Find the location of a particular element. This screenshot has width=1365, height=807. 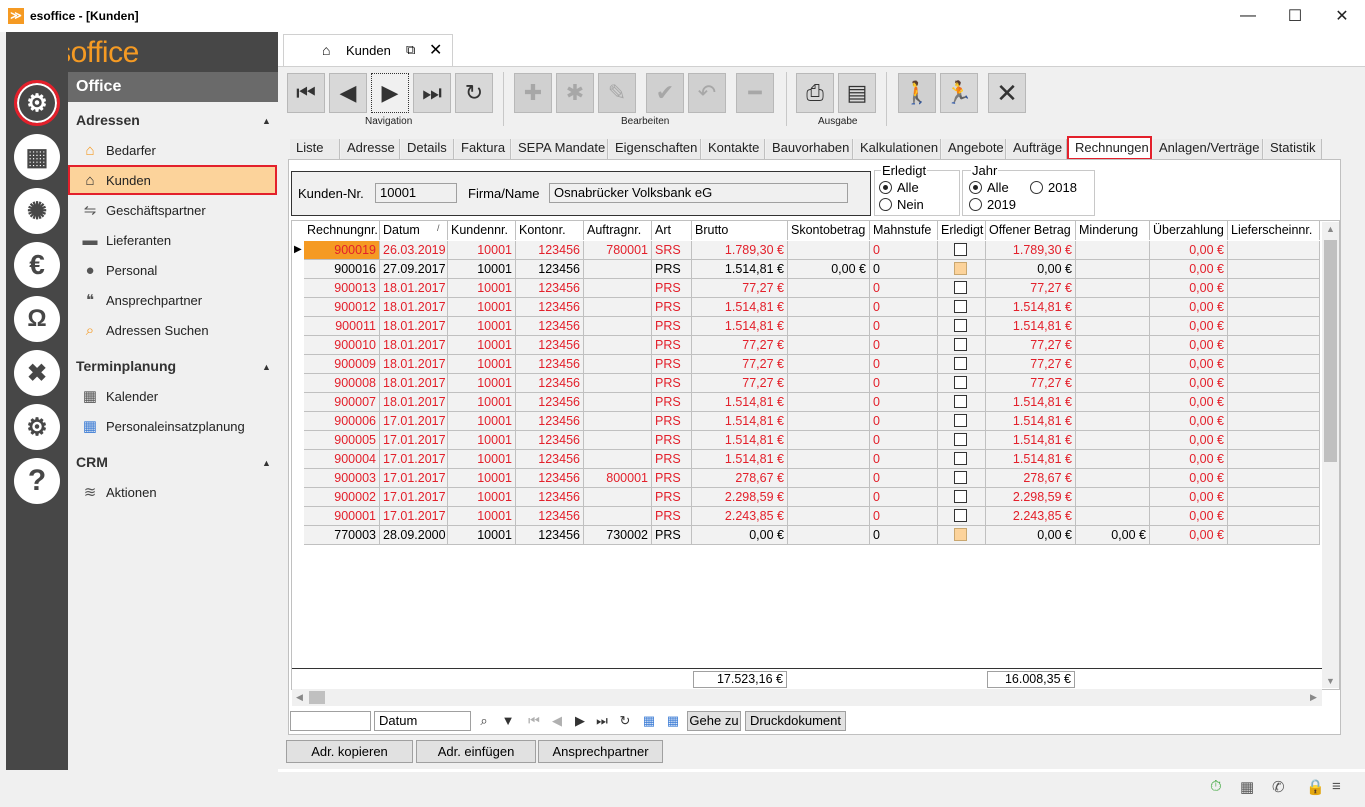

next-record-button: ▶ is located at coordinates (390, 93).